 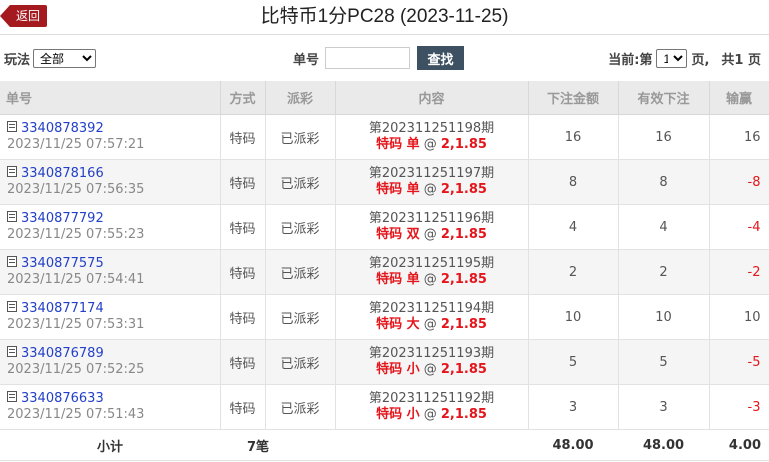 What do you see at coordinates (76, 189) in the screenshot?
I see `bet-time: 2023/11/25 07:56:35` at bounding box center [76, 189].